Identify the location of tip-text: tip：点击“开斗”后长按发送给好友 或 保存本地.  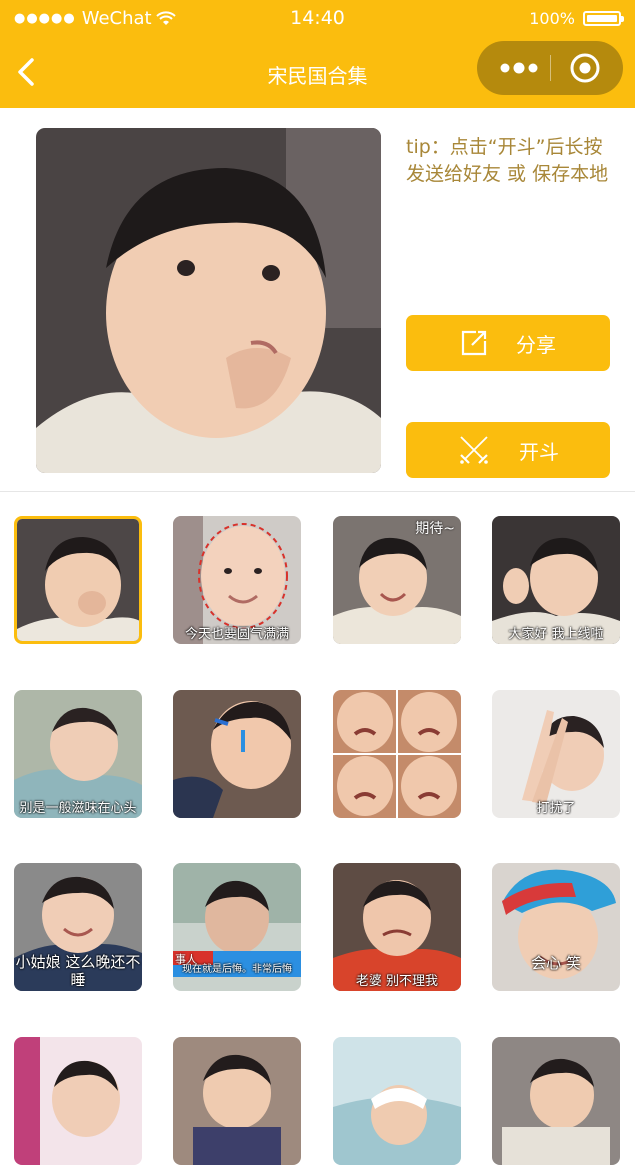
(507, 160).